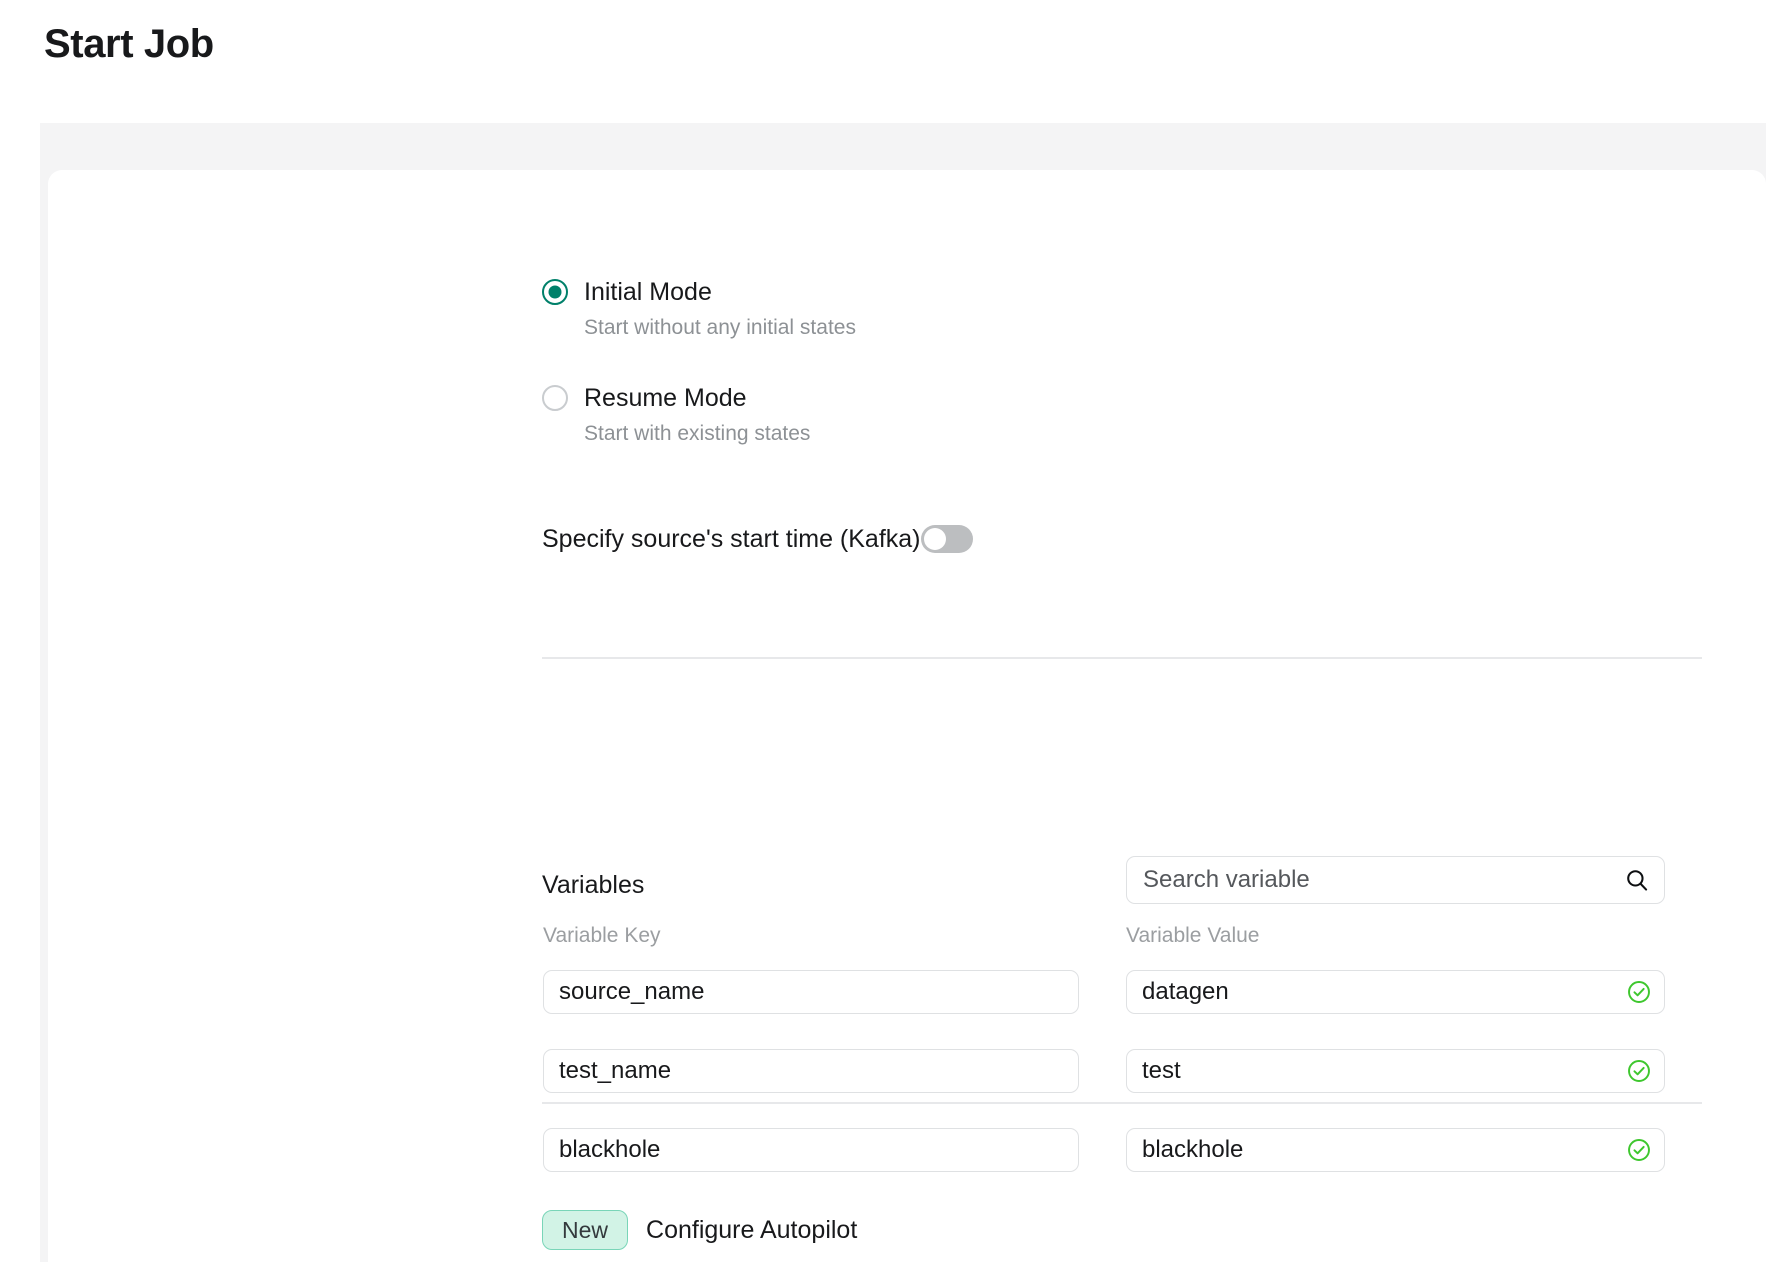 The width and height of the screenshot is (1766, 1262). Describe the element at coordinates (585, 1230) in the screenshot. I see `new-badge: New` at that location.